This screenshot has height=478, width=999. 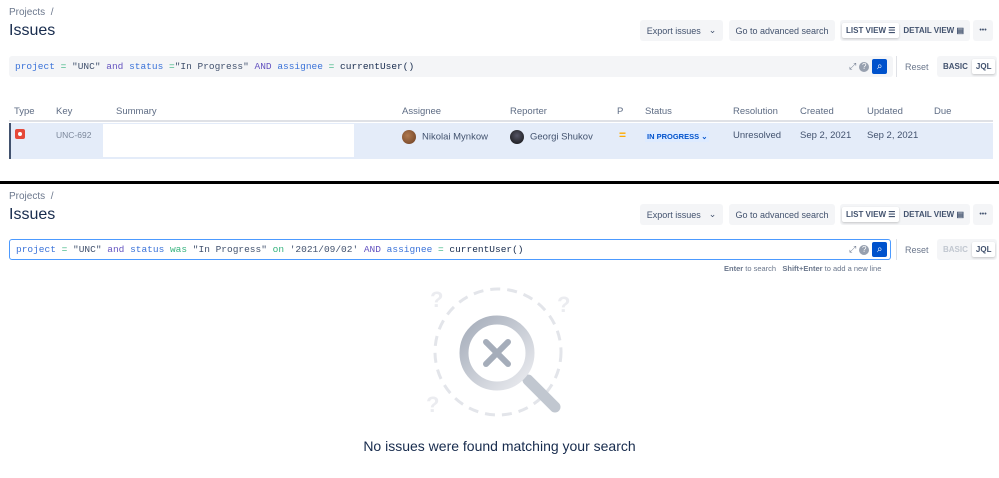 What do you see at coordinates (673, 136) in the screenshot?
I see `status-label: IN PROGRESS` at bounding box center [673, 136].